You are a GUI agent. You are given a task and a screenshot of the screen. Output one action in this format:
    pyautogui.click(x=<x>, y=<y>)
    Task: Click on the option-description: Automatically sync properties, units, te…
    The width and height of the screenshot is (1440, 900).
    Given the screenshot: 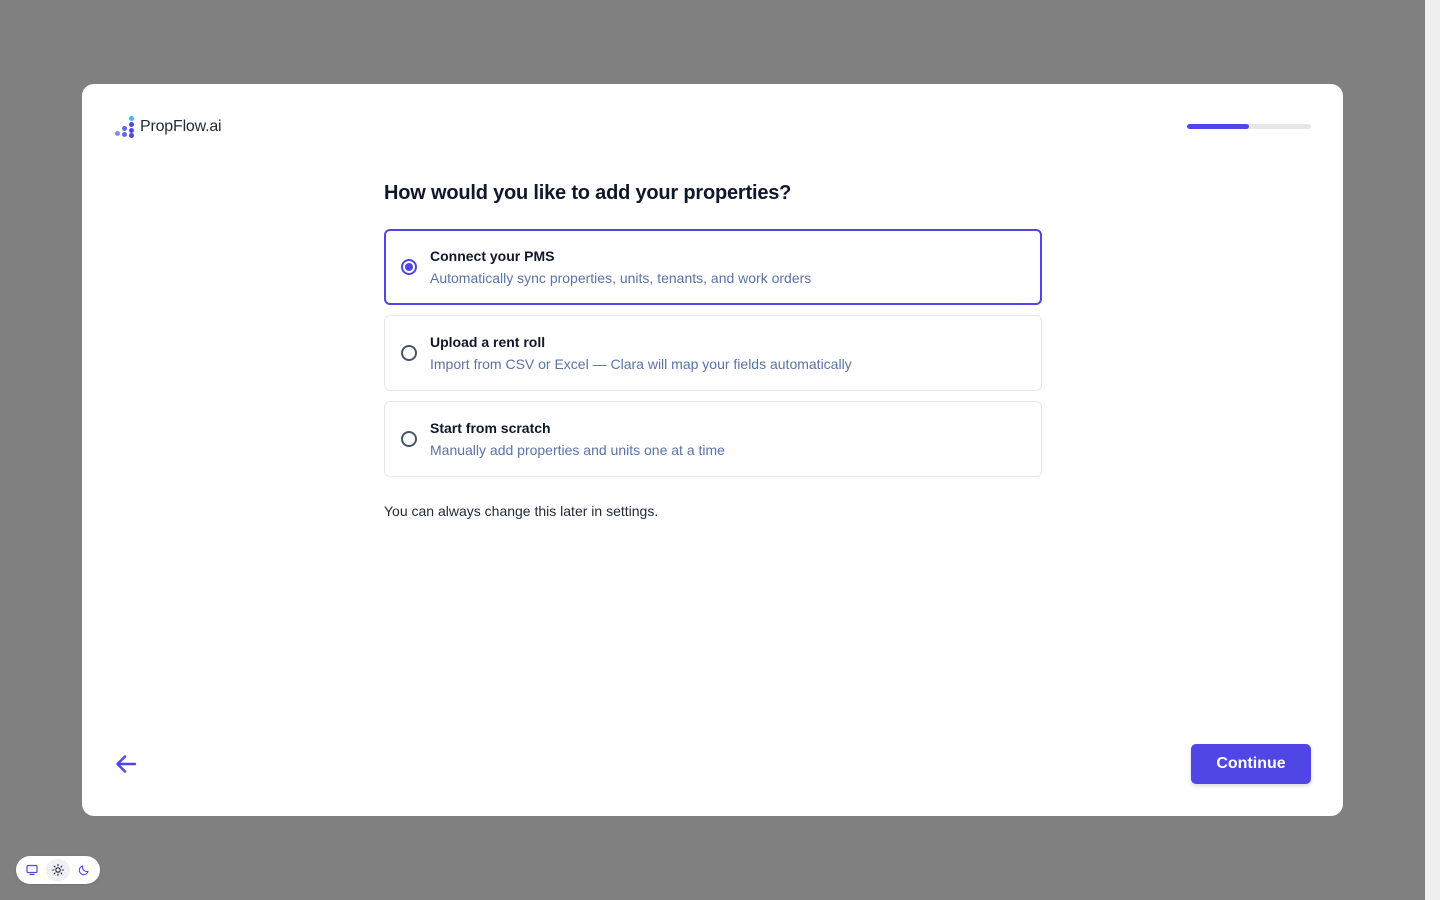 What is the action you would take?
    pyautogui.click(x=621, y=278)
    